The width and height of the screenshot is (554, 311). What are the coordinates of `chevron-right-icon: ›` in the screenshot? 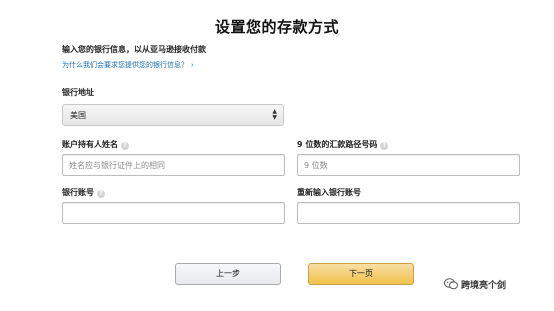 It's located at (192, 65).